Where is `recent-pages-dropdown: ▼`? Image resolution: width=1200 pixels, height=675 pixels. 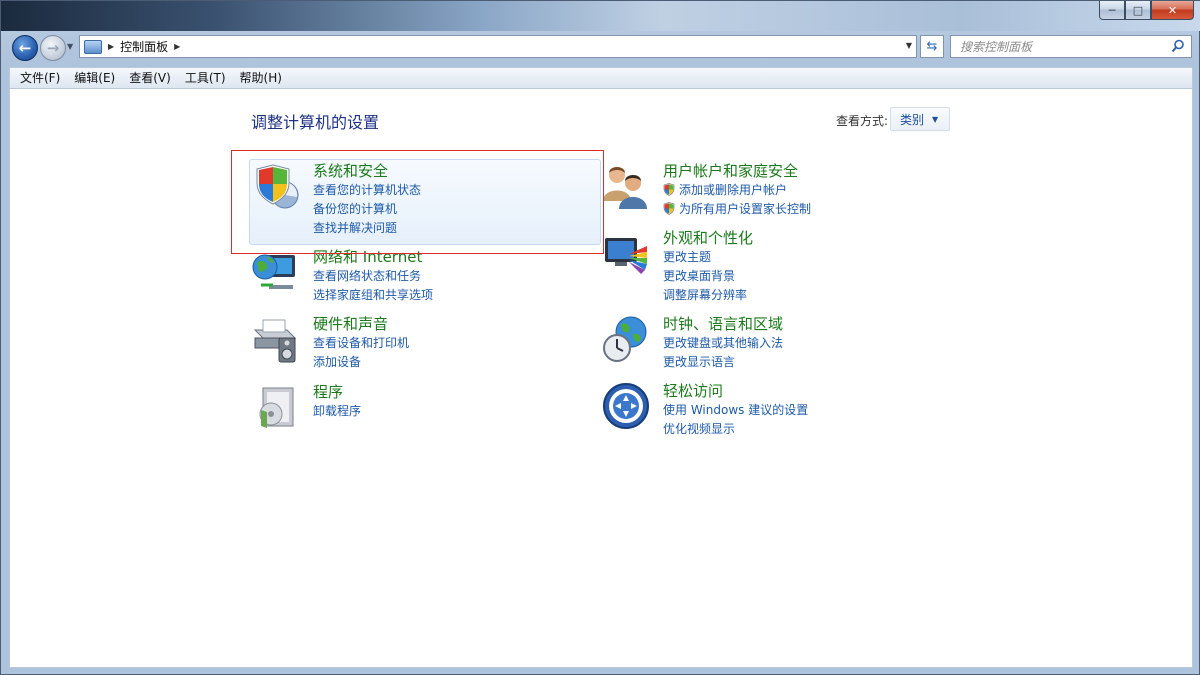 recent-pages-dropdown: ▼ is located at coordinates (72, 47).